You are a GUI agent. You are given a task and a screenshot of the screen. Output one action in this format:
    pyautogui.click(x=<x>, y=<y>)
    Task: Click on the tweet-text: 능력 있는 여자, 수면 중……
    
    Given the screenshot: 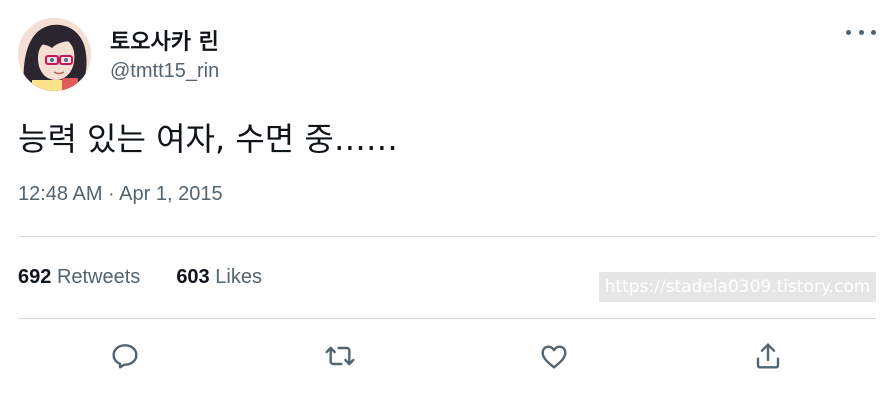 What is the action you would take?
    pyautogui.click(x=208, y=139)
    